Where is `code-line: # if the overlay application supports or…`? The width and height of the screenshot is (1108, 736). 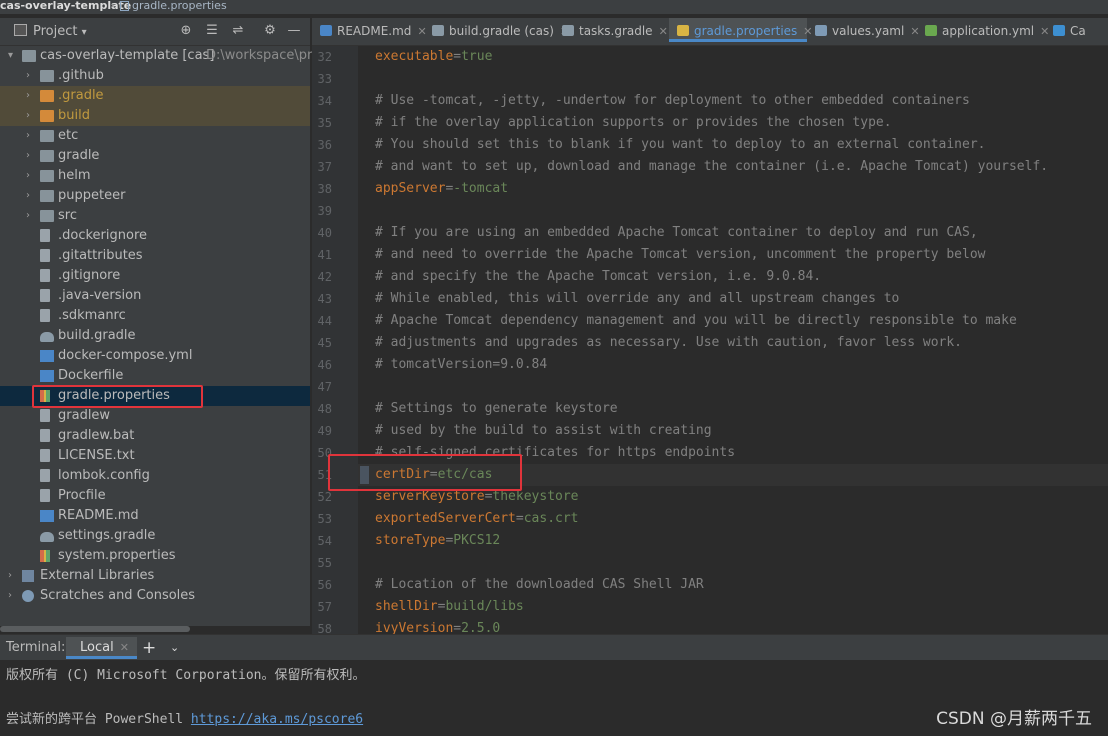 code-line: # if the overlay application supports or… is located at coordinates (633, 122).